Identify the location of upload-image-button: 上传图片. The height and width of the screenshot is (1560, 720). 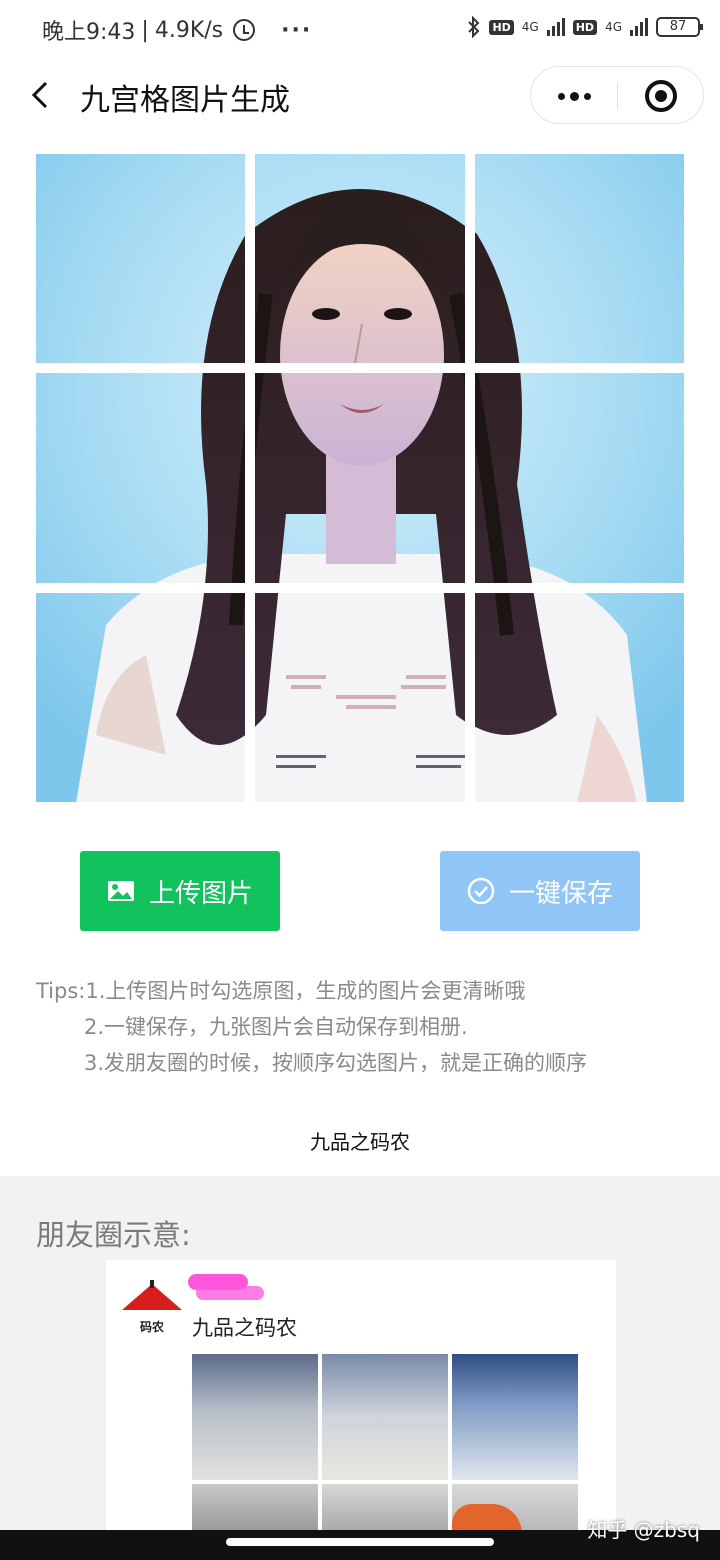
(180, 891).